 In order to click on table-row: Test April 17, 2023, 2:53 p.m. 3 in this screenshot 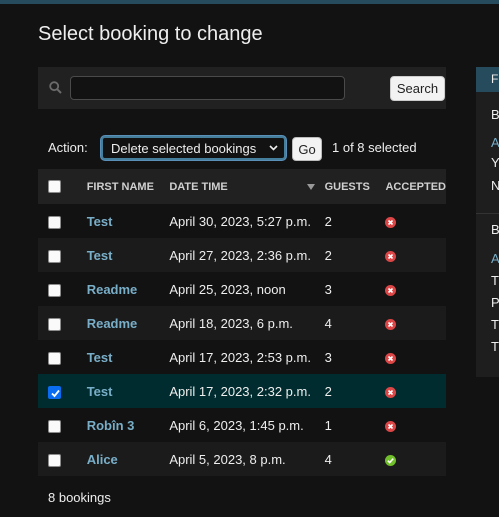, I will do `click(242, 357)`.